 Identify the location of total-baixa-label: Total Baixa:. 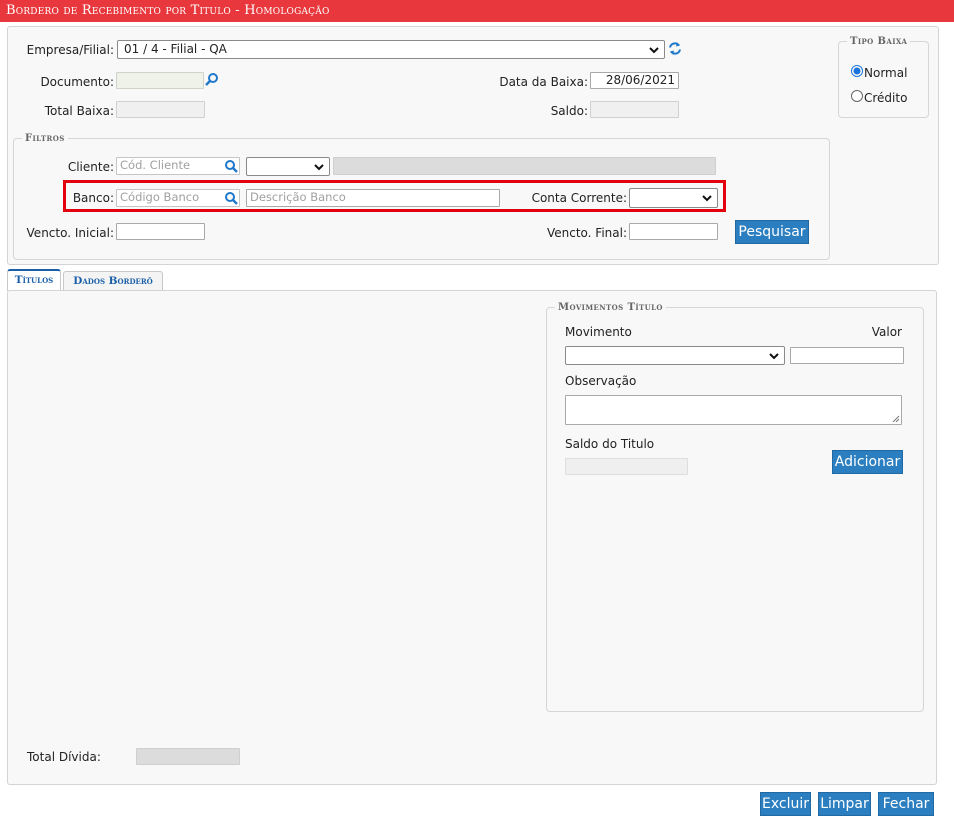
(79, 111).